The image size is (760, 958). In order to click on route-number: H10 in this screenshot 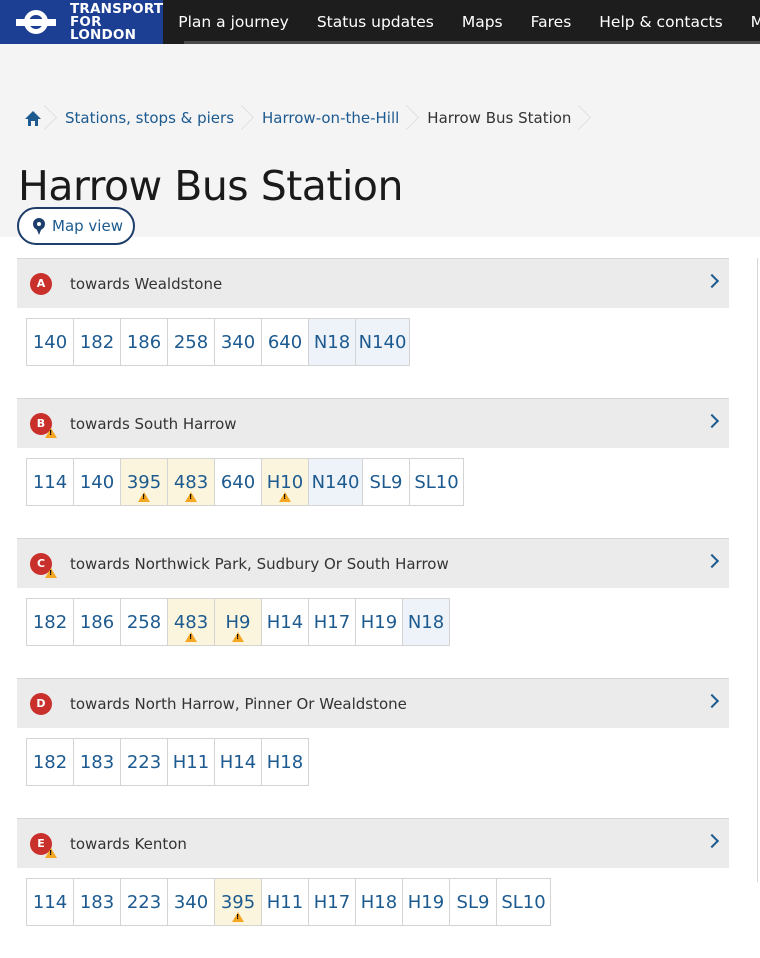, I will do `click(285, 482)`.